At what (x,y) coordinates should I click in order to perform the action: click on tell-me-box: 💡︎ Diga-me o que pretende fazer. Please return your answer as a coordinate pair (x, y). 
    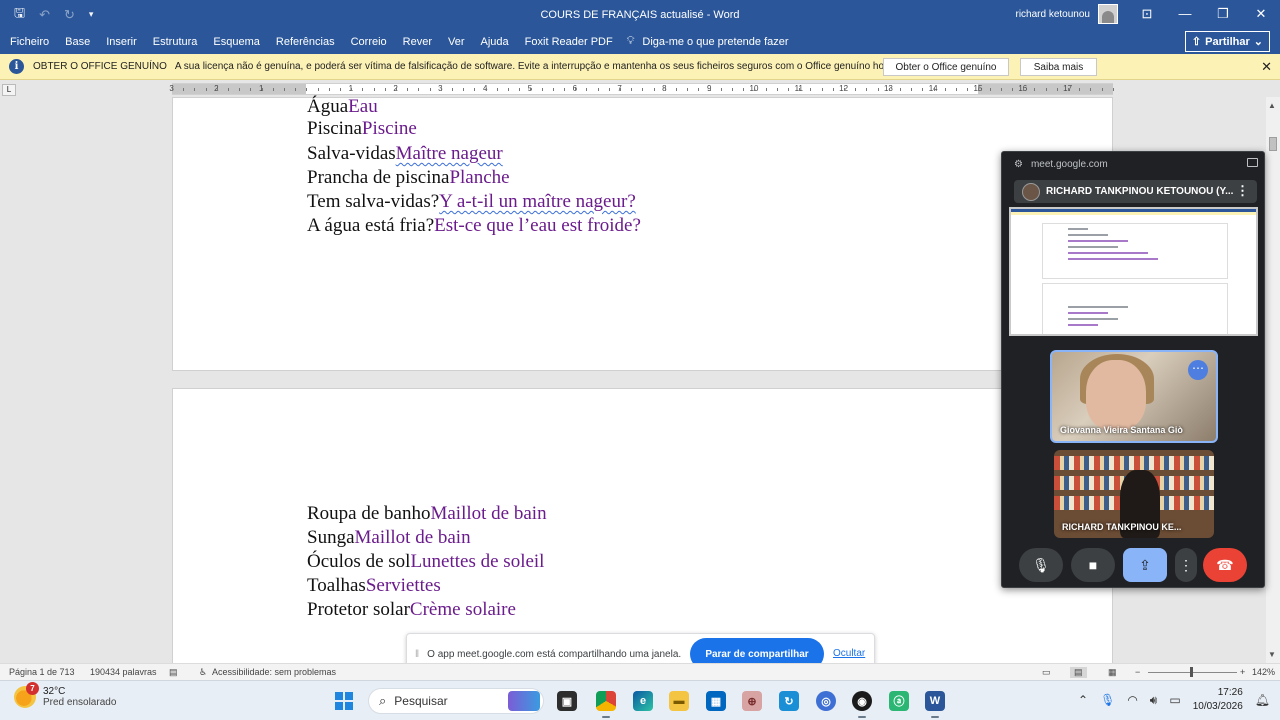
    Looking at the image, I should click on (708, 41).